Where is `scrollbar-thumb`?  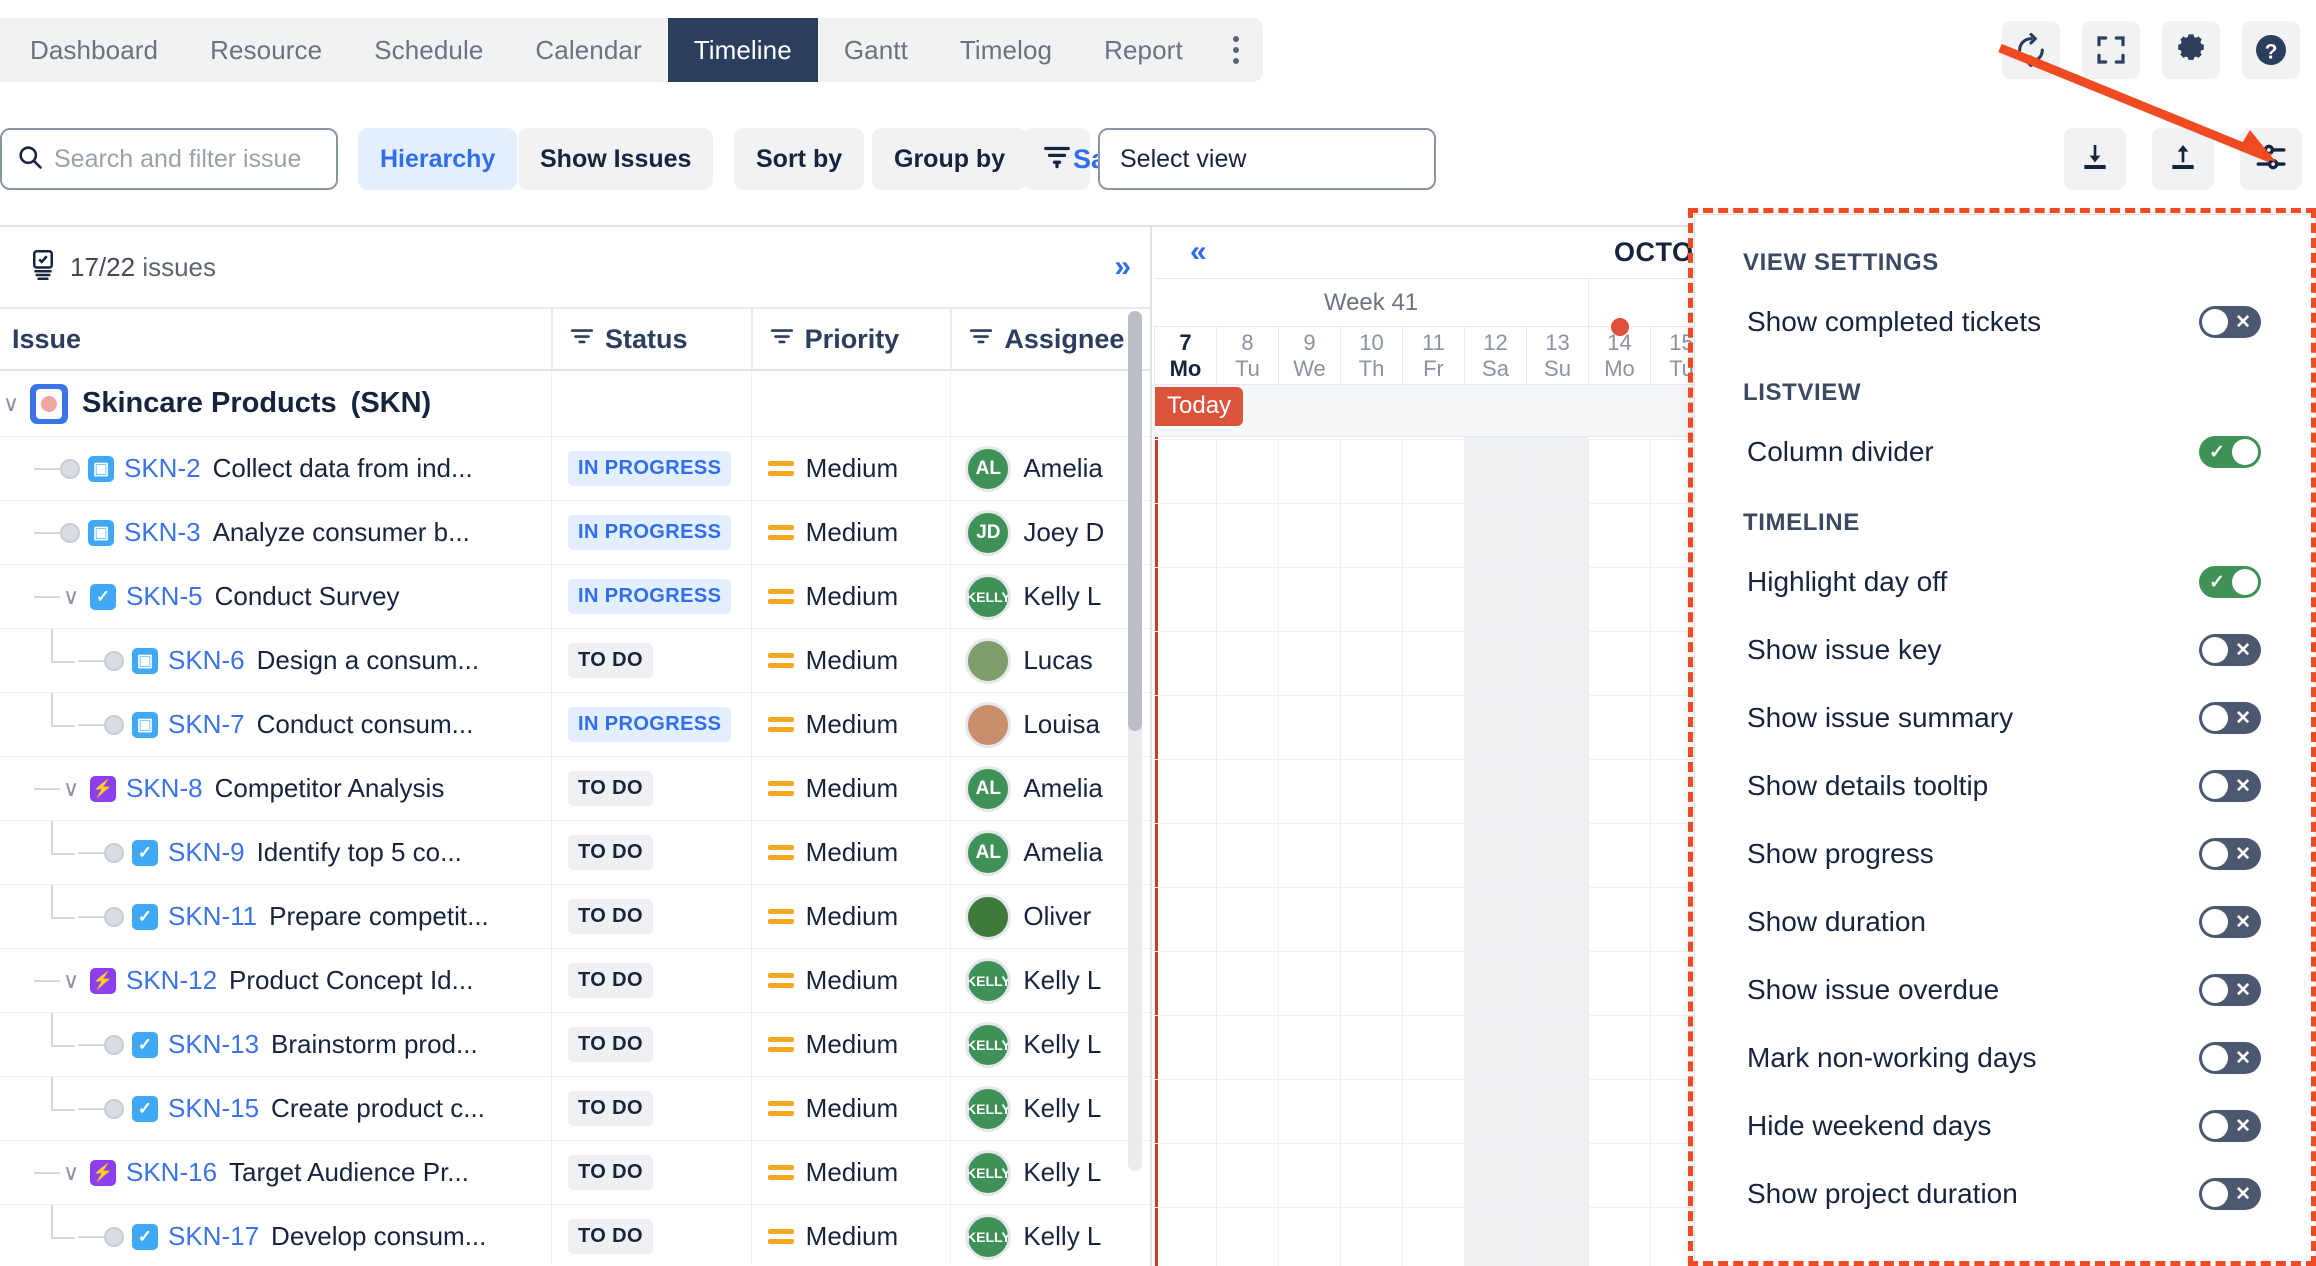
scrollbar-thumb is located at coordinates (1135, 521).